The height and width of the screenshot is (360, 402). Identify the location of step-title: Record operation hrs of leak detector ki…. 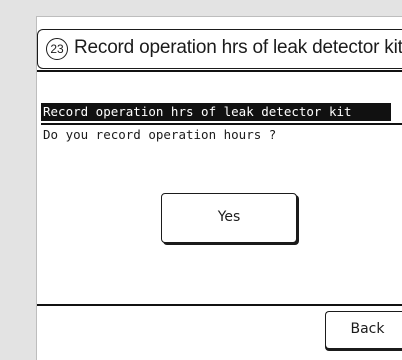
(238, 47).